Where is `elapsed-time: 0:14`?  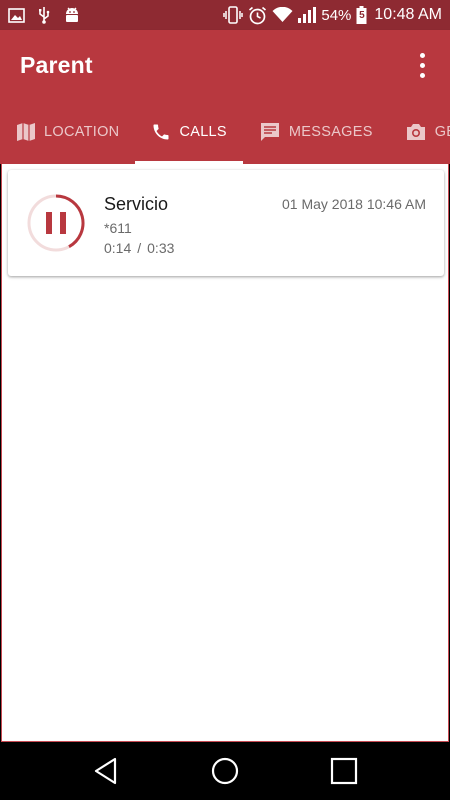 elapsed-time: 0:14 is located at coordinates (118, 248).